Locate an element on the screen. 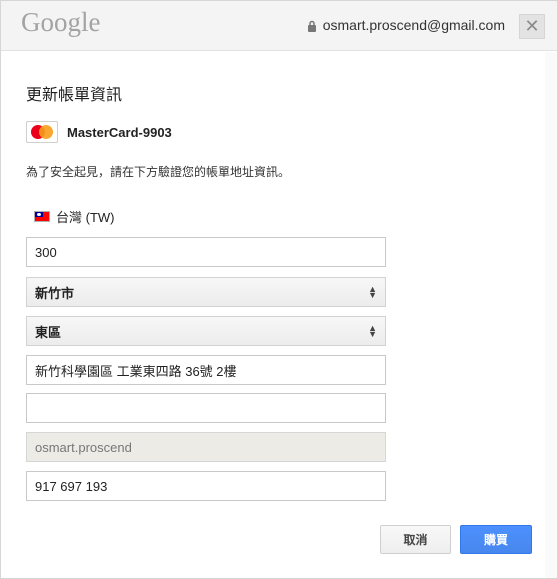 Image resolution: width=558 pixels, height=579 pixels. lock-icon is located at coordinates (312, 25).